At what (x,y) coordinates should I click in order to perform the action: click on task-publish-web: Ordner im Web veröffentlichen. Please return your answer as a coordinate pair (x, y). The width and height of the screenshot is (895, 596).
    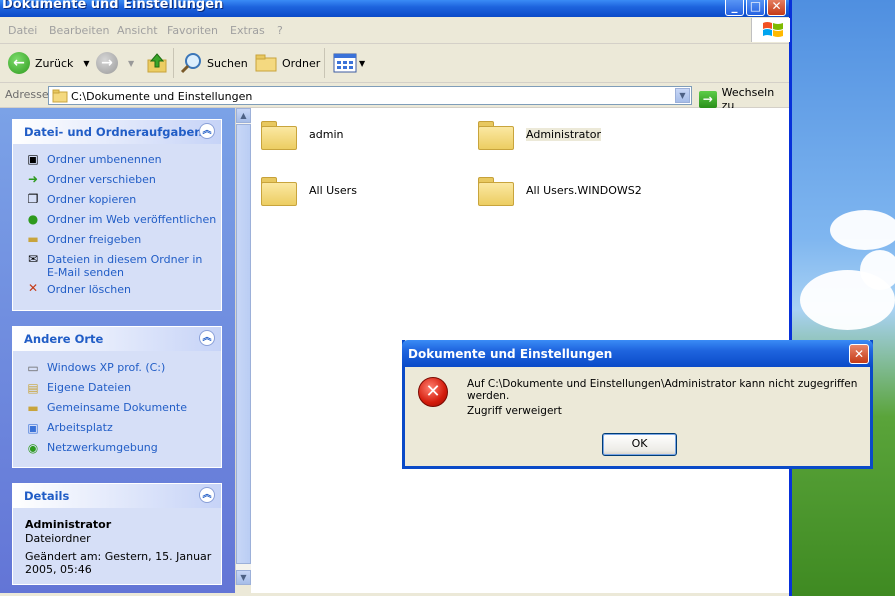
    Looking at the image, I should click on (131, 219).